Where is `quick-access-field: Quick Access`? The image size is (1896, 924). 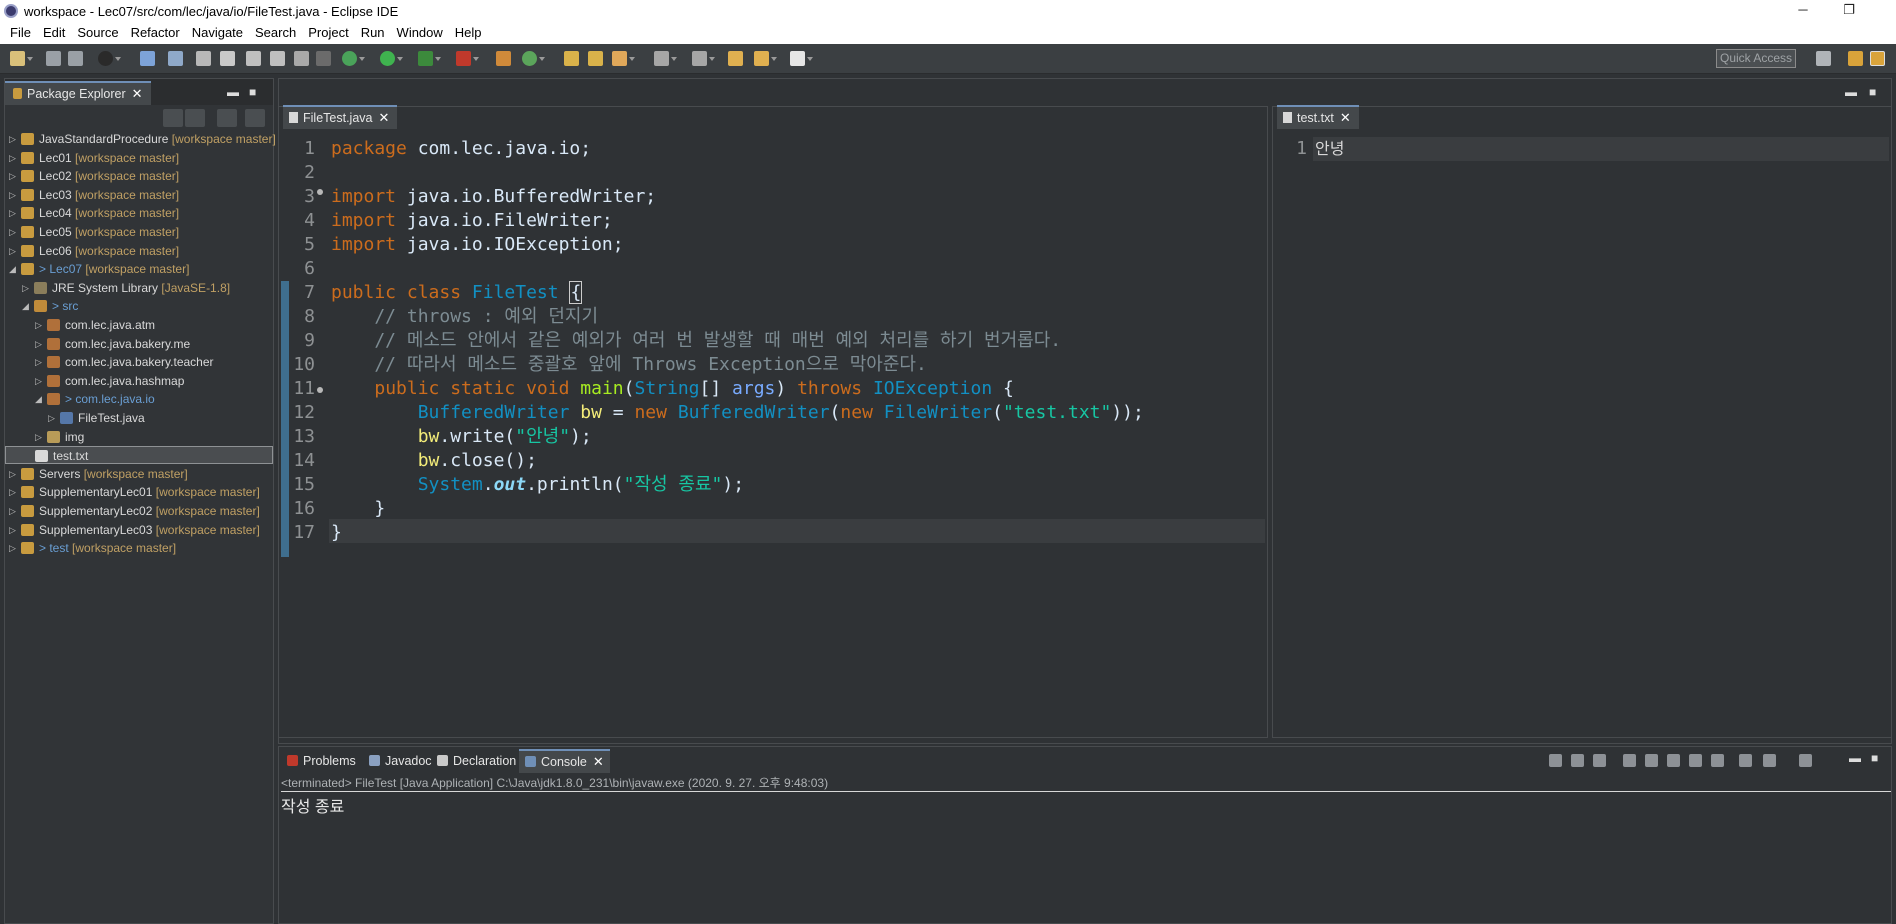 quick-access-field: Quick Access is located at coordinates (1756, 58).